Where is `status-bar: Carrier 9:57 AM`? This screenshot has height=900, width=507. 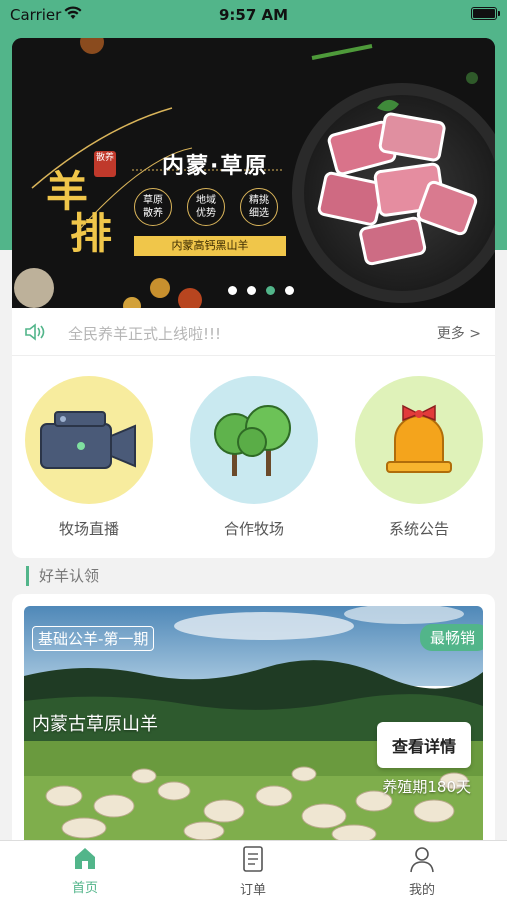 status-bar: Carrier 9:57 AM is located at coordinates (253, 15).